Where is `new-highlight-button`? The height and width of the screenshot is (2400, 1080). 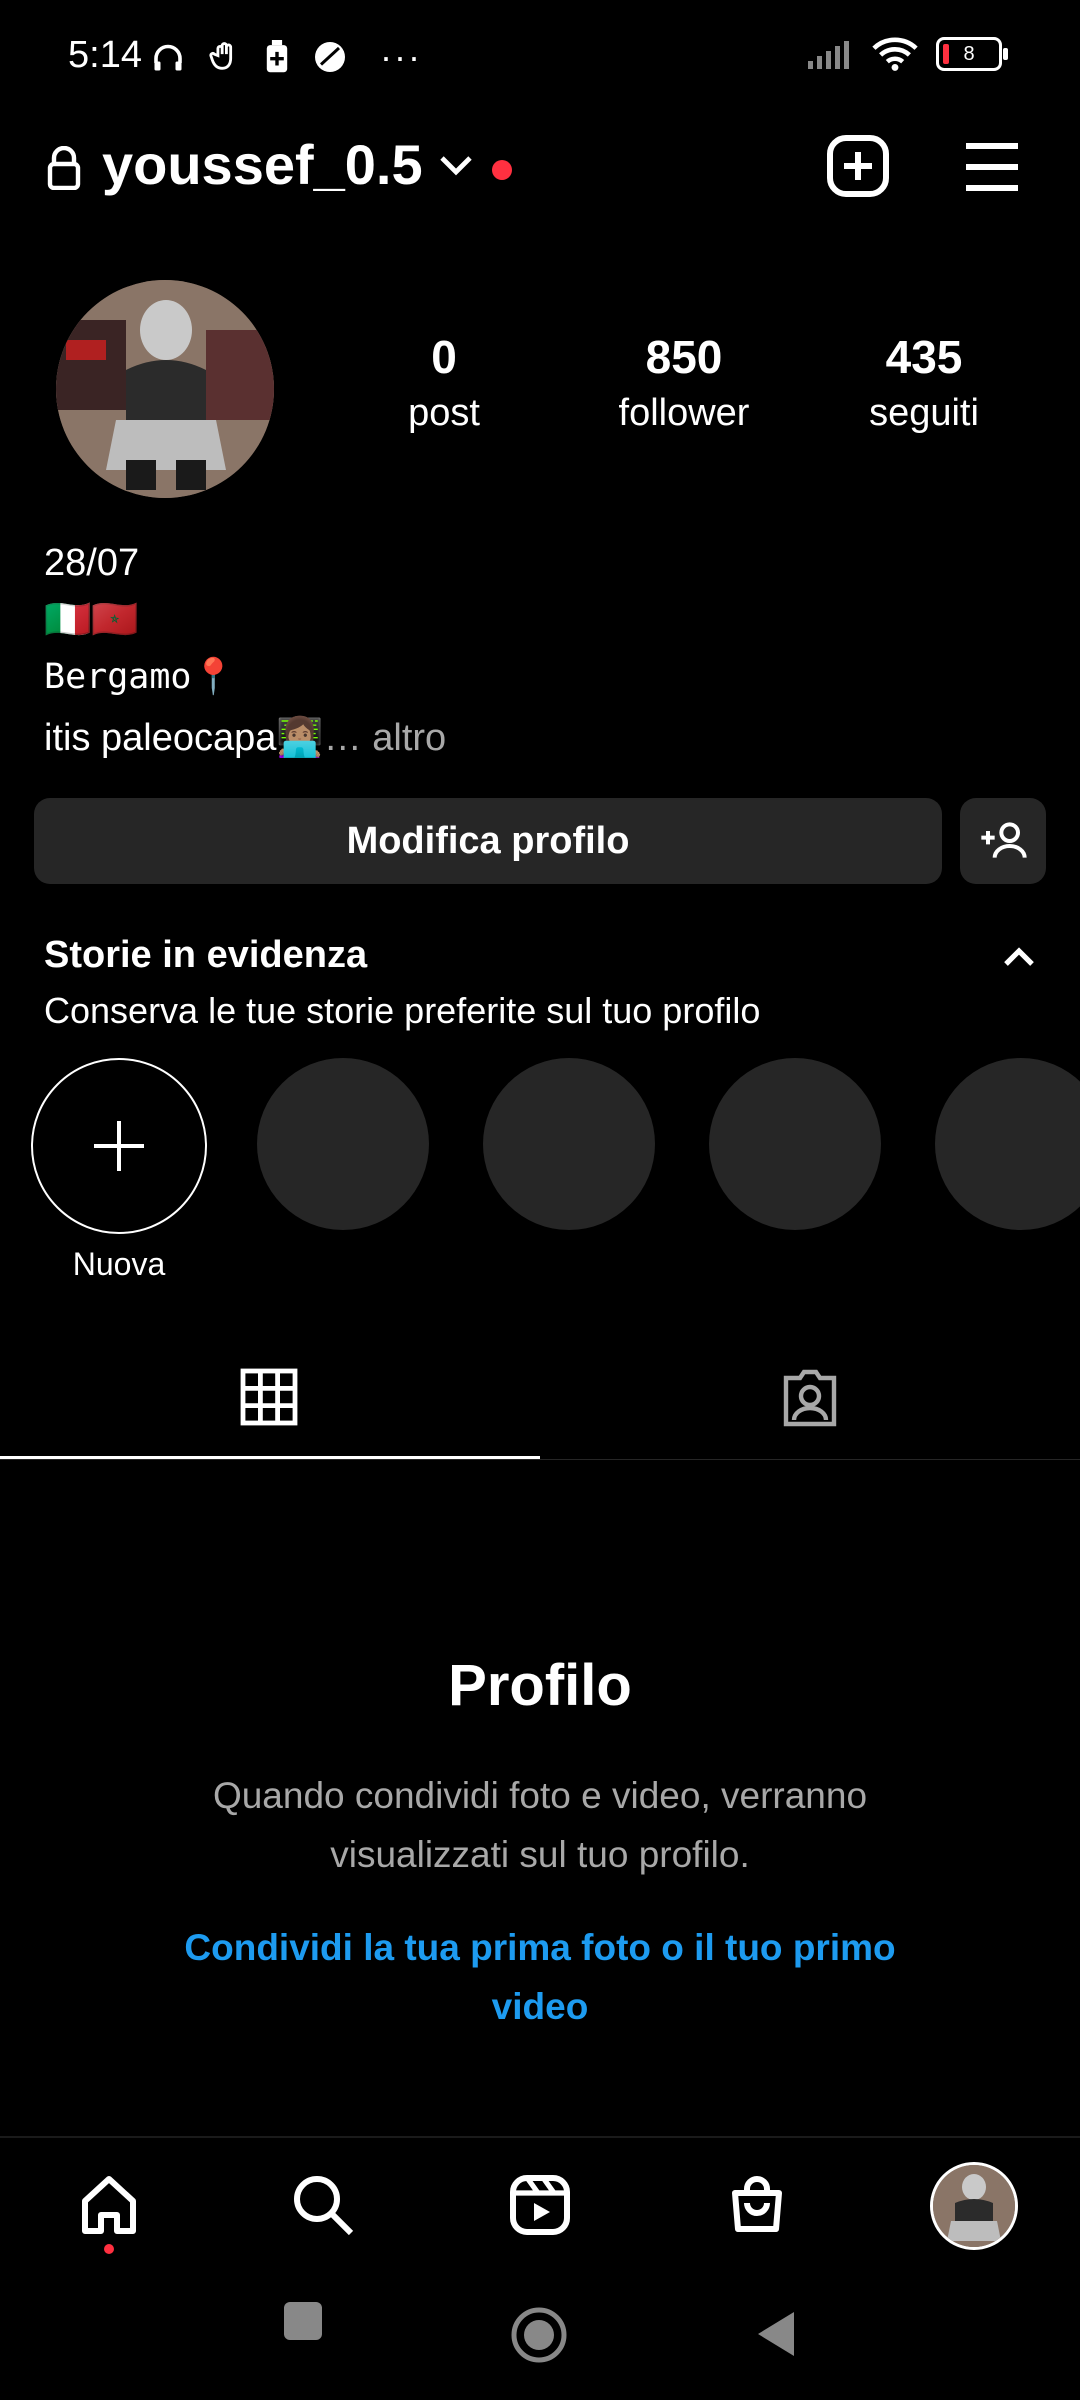
new-highlight-button is located at coordinates (119, 1146).